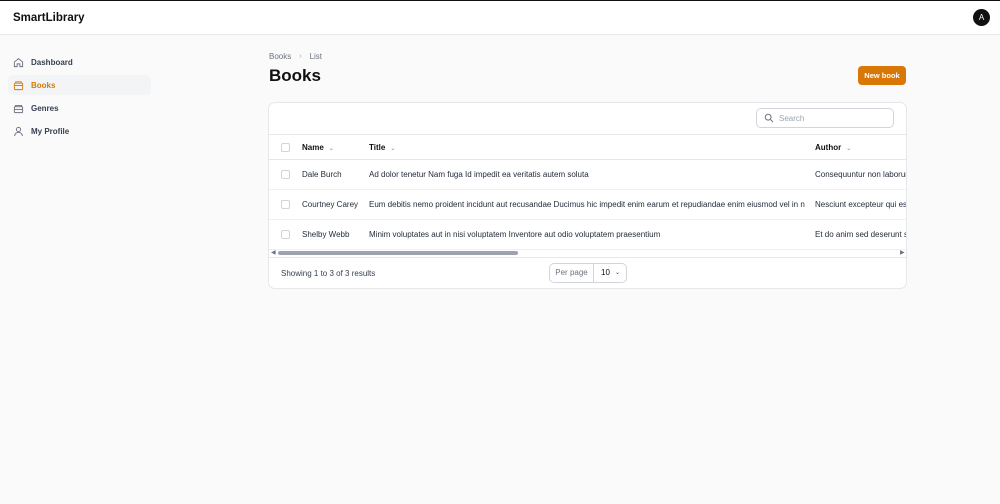 The width and height of the screenshot is (1000, 504). I want to click on breadcrumb: Books › List, so click(295, 56).